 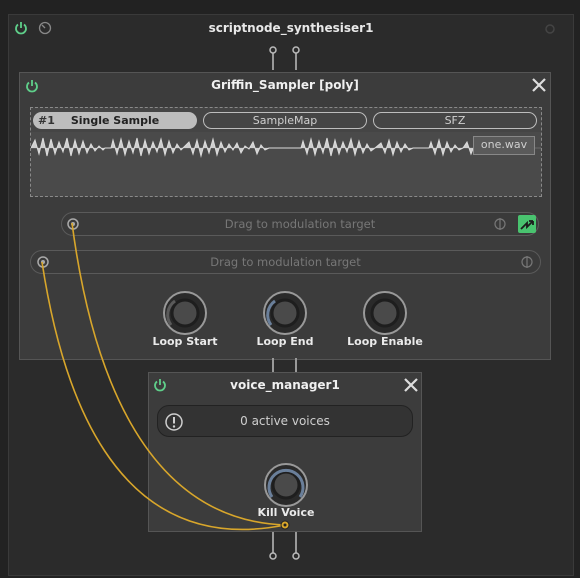 What do you see at coordinates (285, 341) in the screenshot?
I see `loop-end-label: Loop End` at bounding box center [285, 341].